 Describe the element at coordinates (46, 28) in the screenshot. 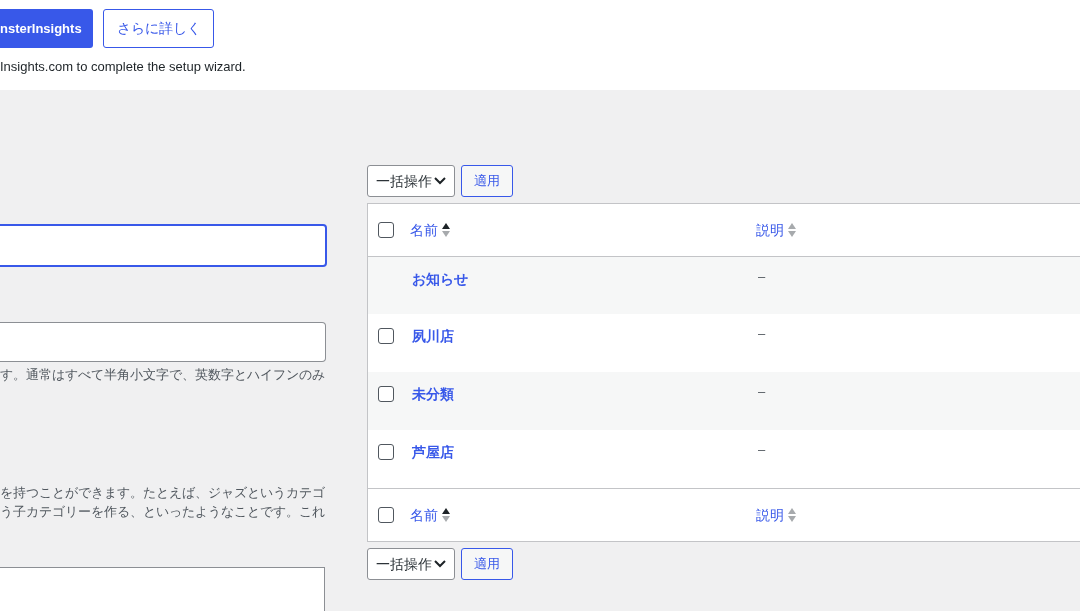

I see `connect-button: nsterInsights` at that location.